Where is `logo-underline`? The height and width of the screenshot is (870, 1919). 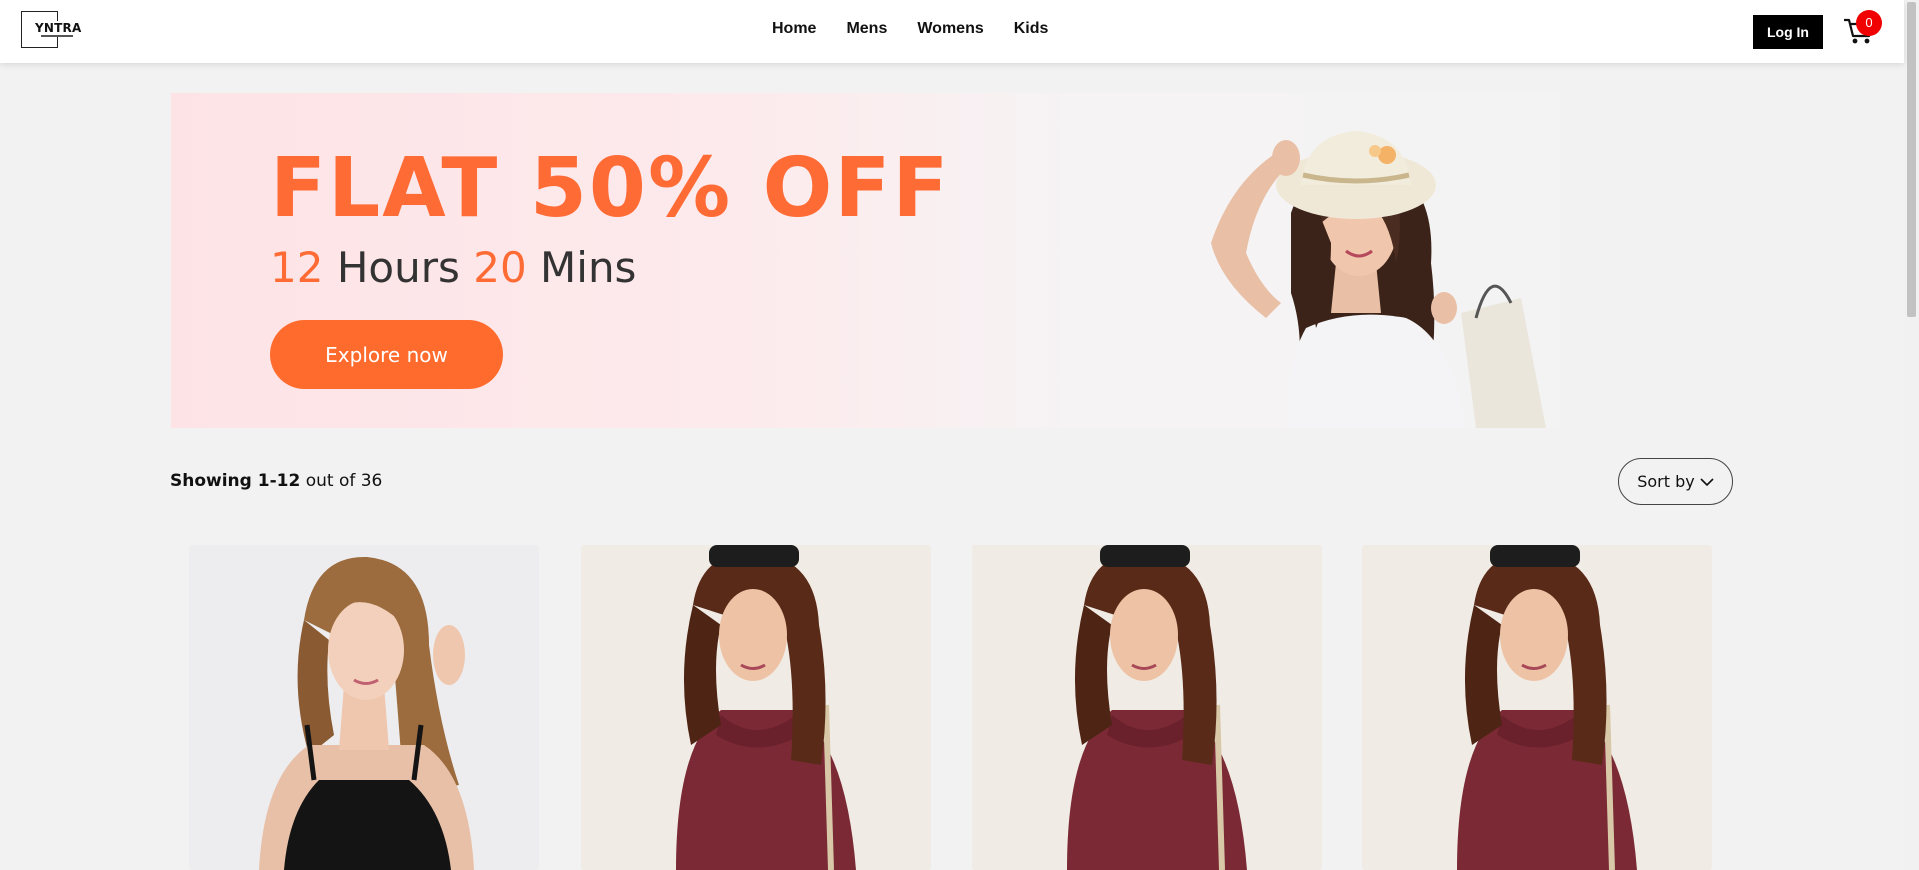
logo-underline is located at coordinates (57, 36).